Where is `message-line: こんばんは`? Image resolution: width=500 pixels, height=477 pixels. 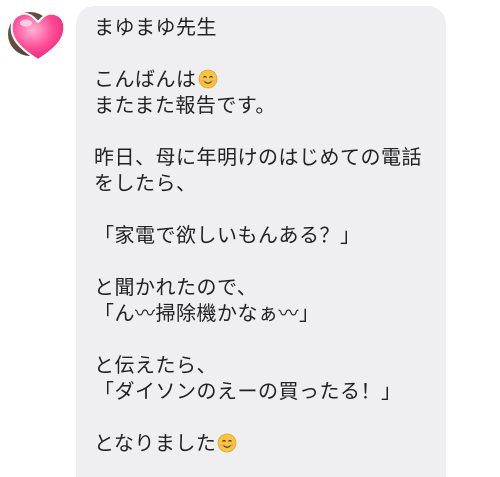 message-line: こんばんは is located at coordinates (264, 79).